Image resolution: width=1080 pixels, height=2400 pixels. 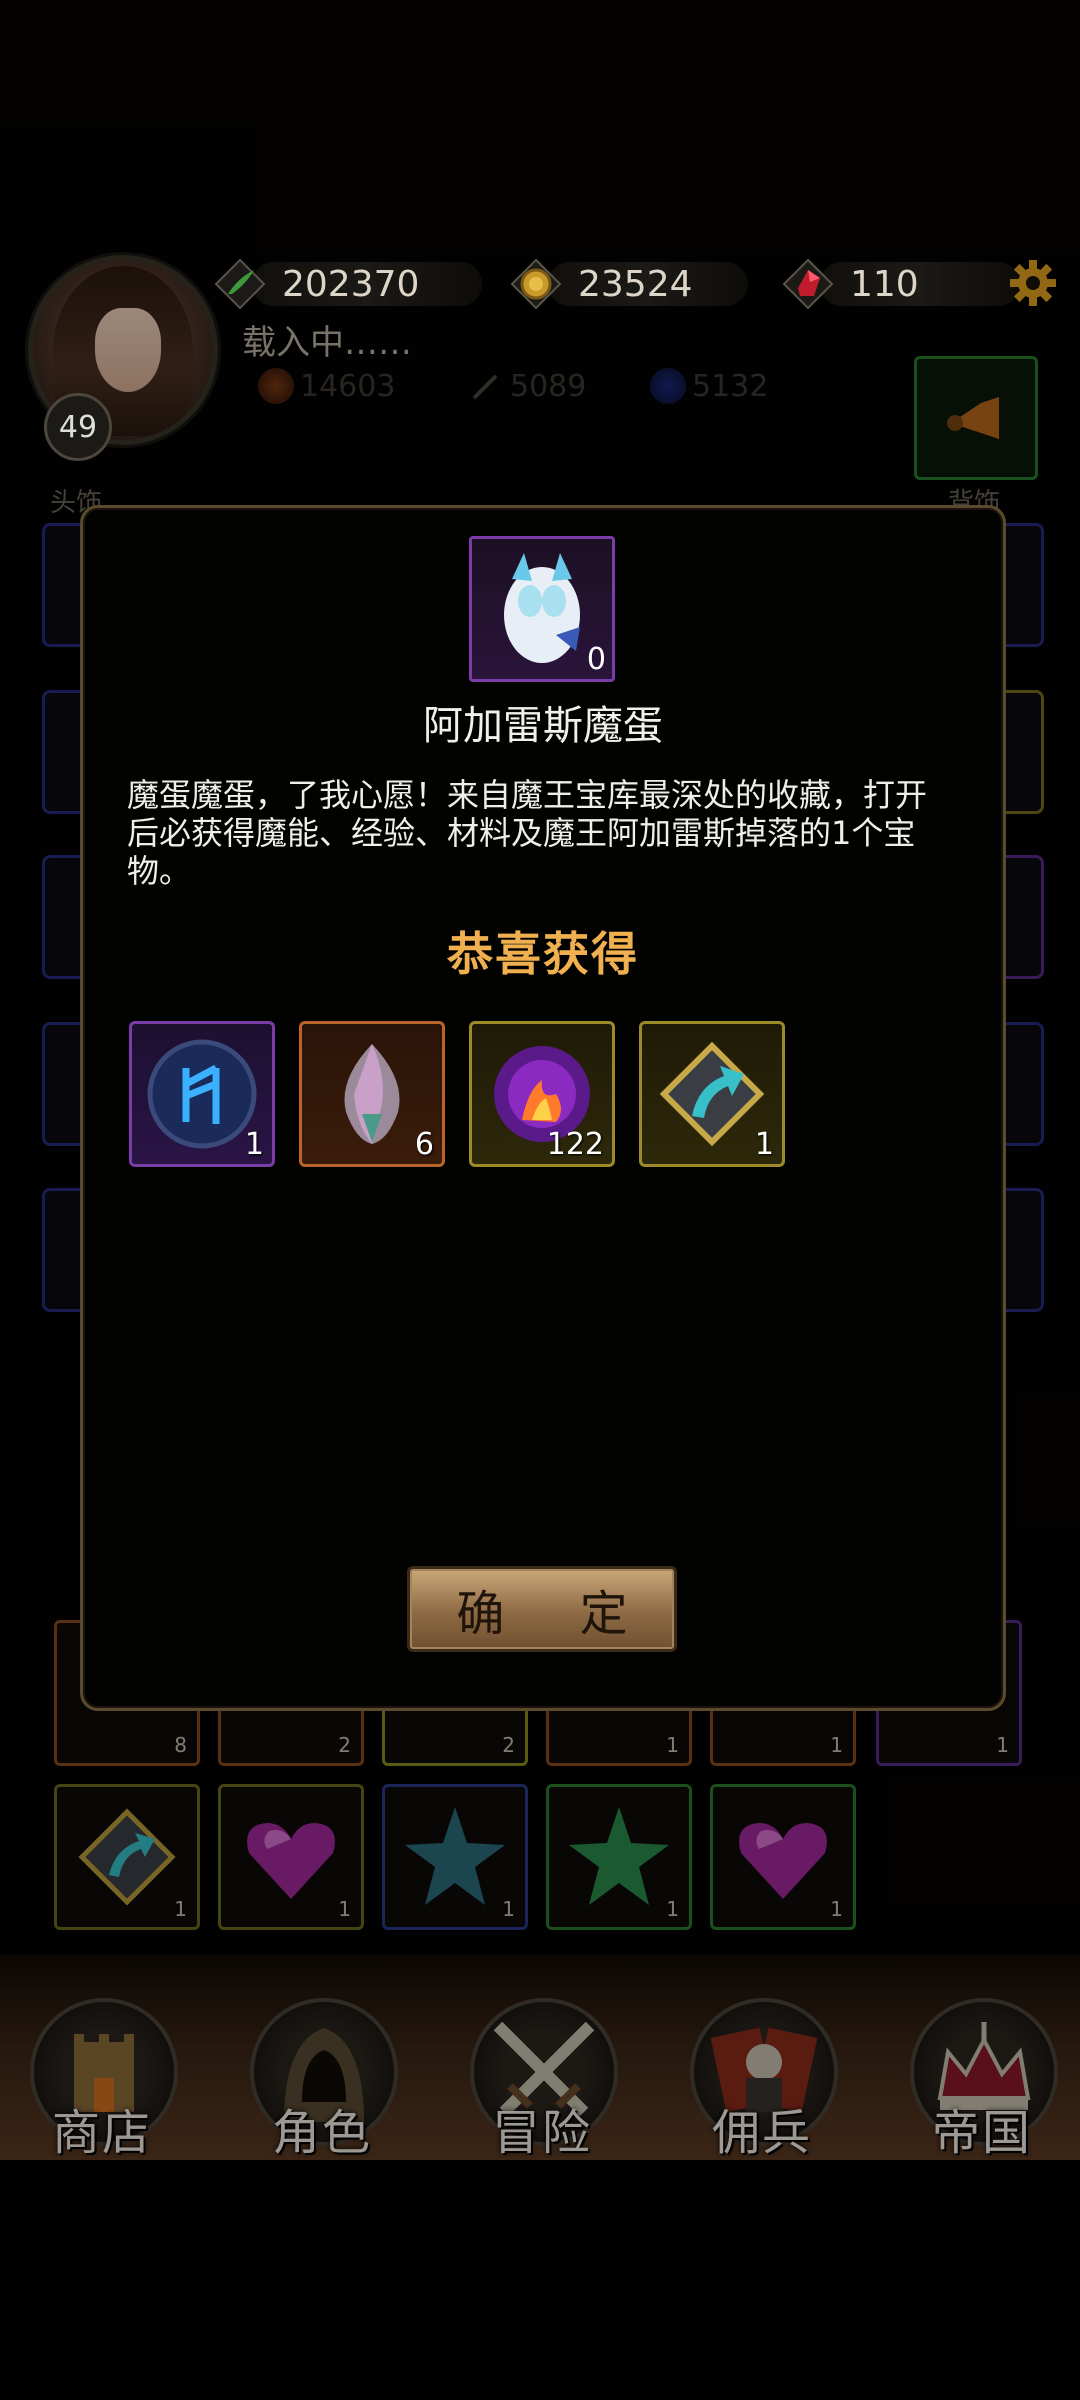 I want to click on currency-feather-value: 202370, so click(x=351, y=284).